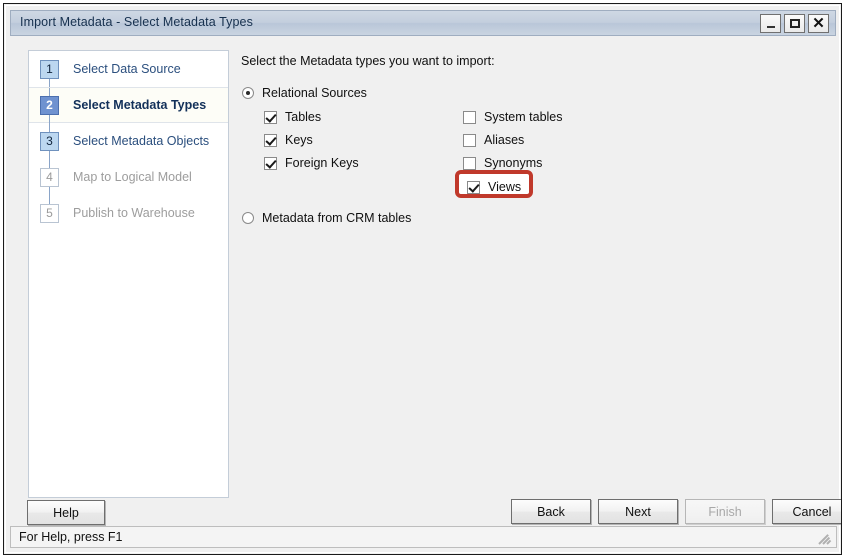 This screenshot has width=845, height=558. Describe the element at coordinates (322, 163) in the screenshot. I see `checkbox-label-foreign-keys: Foreign Keys` at that location.